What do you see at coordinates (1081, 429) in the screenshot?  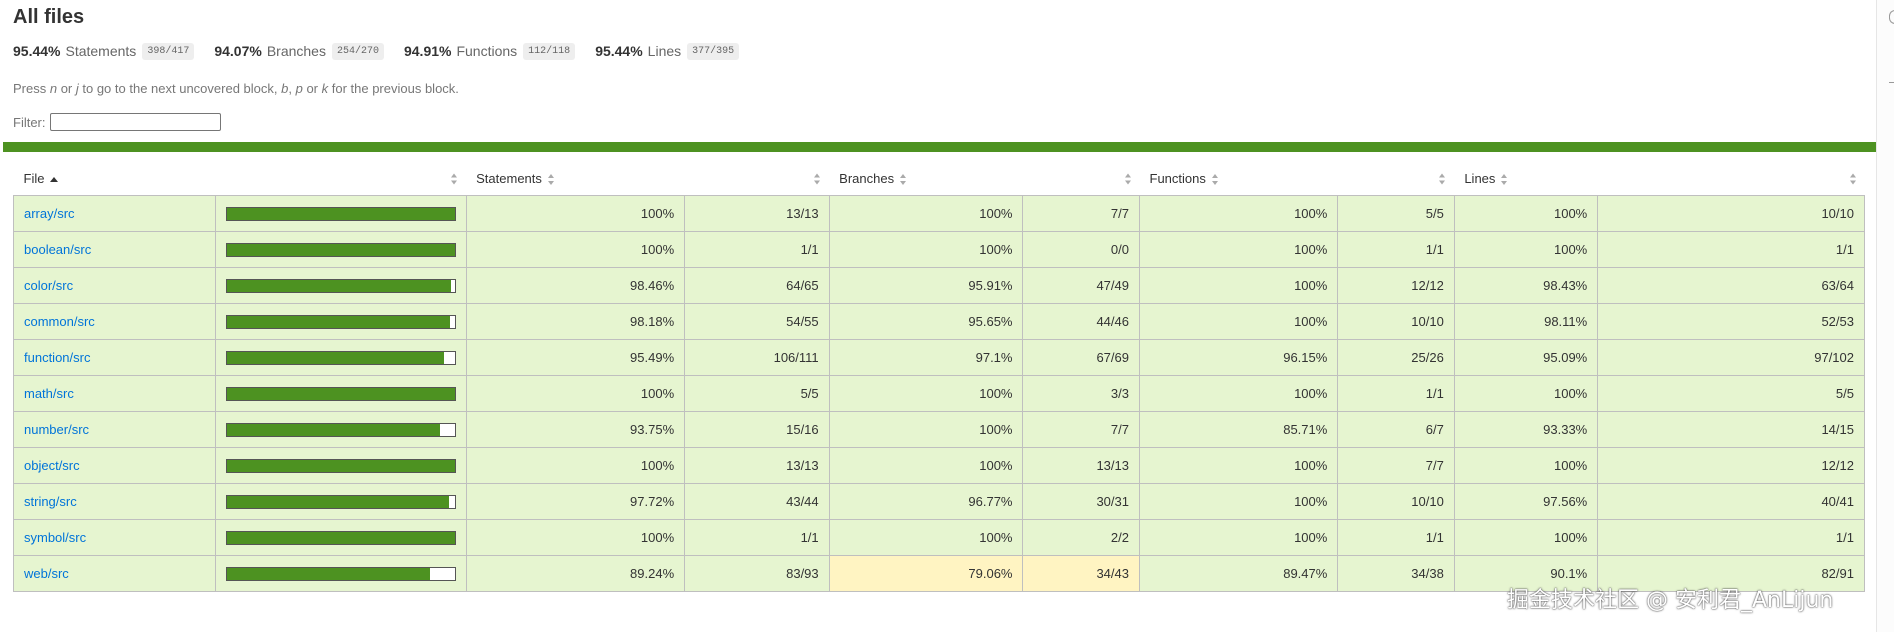 I see `branches-fraction: 7/7` at bounding box center [1081, 429].